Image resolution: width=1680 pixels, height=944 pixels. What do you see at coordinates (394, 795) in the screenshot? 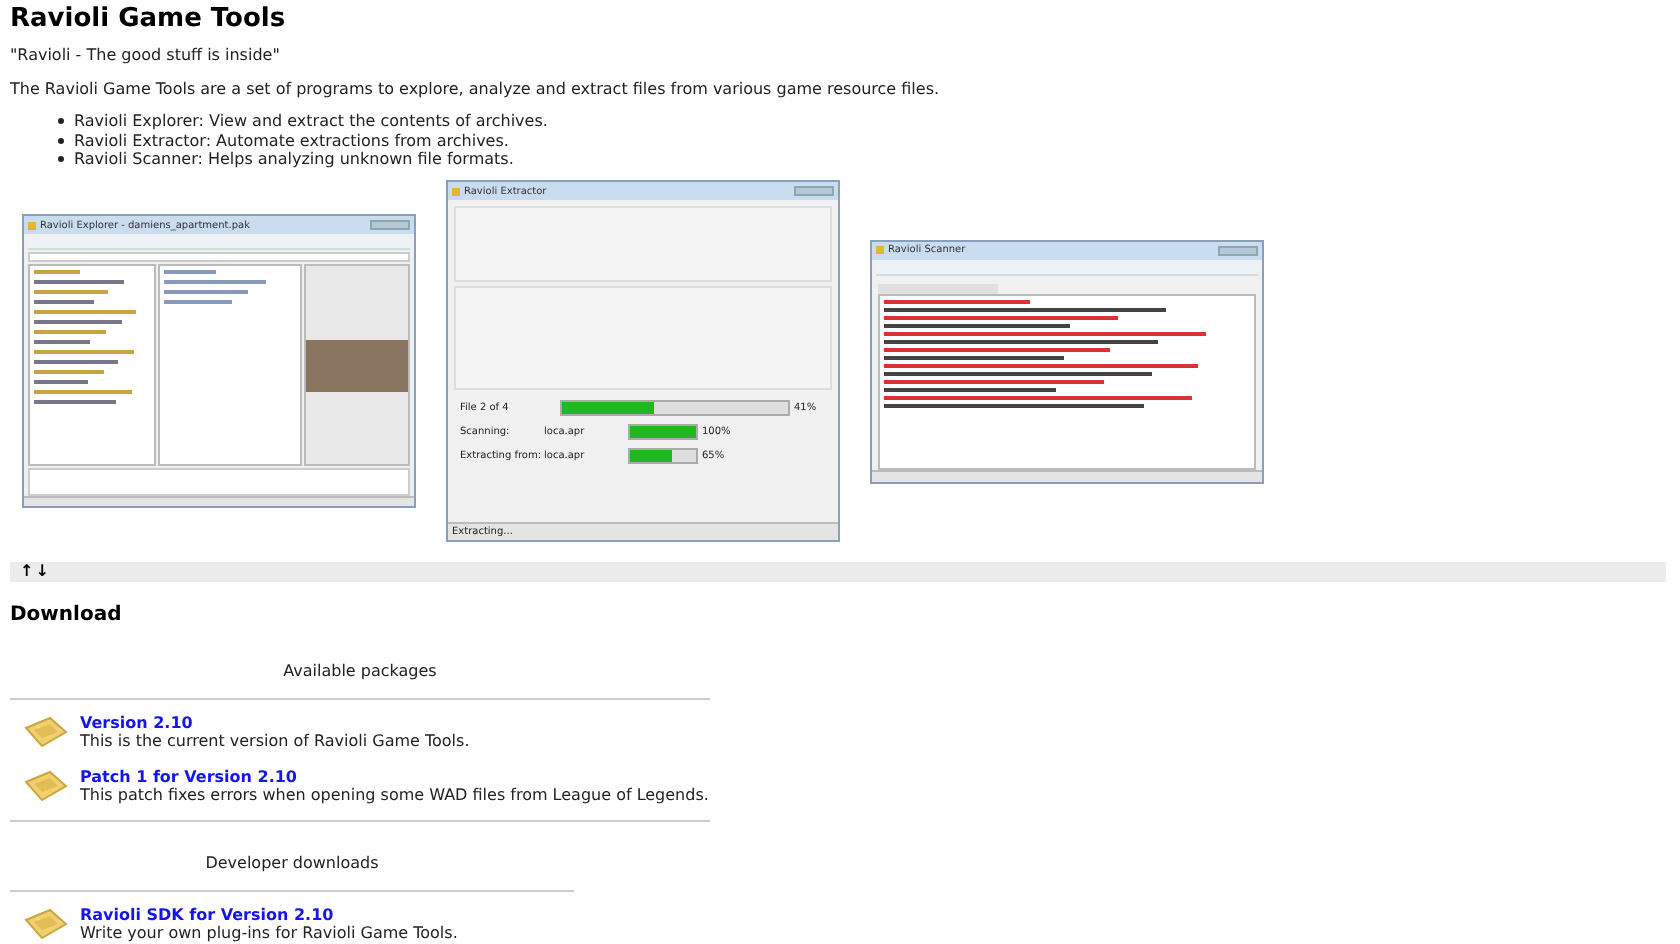
I see `link-description: This patch fixes errors when opening some WAD files from League of Legends.` at bounding box center [394, 795].